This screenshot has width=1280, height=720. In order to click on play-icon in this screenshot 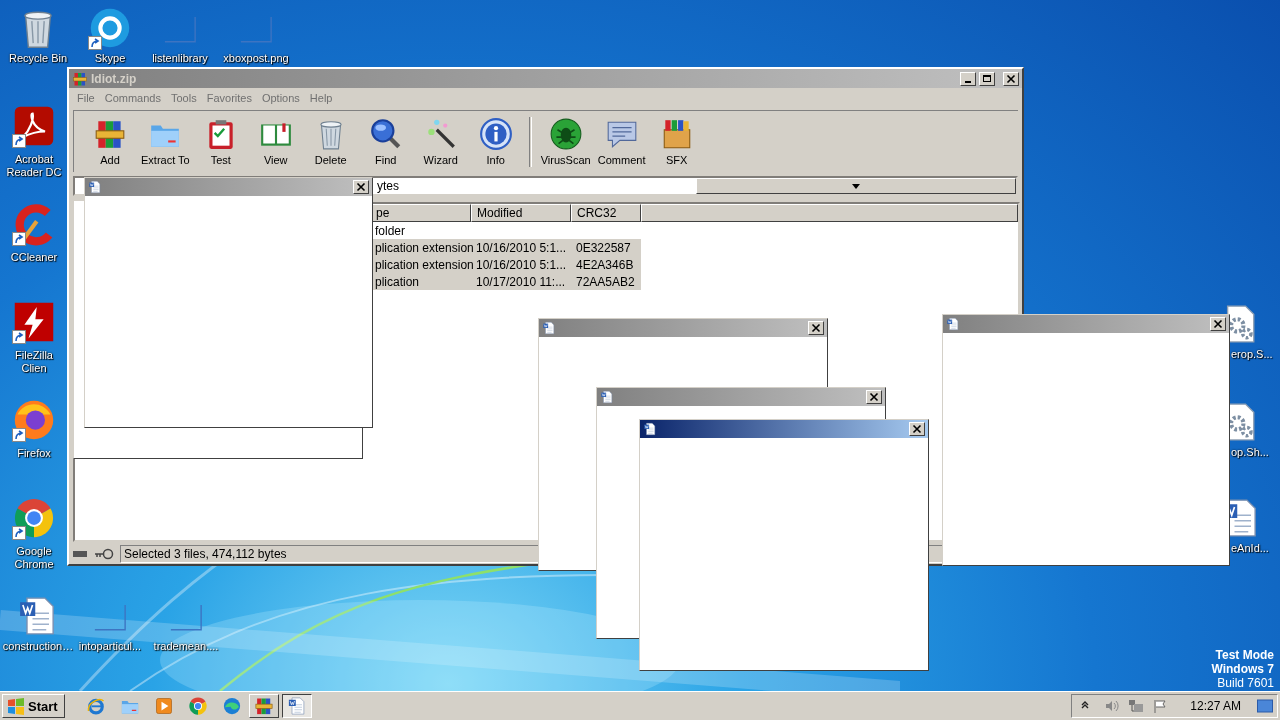, I will do `click(163, 706)`.